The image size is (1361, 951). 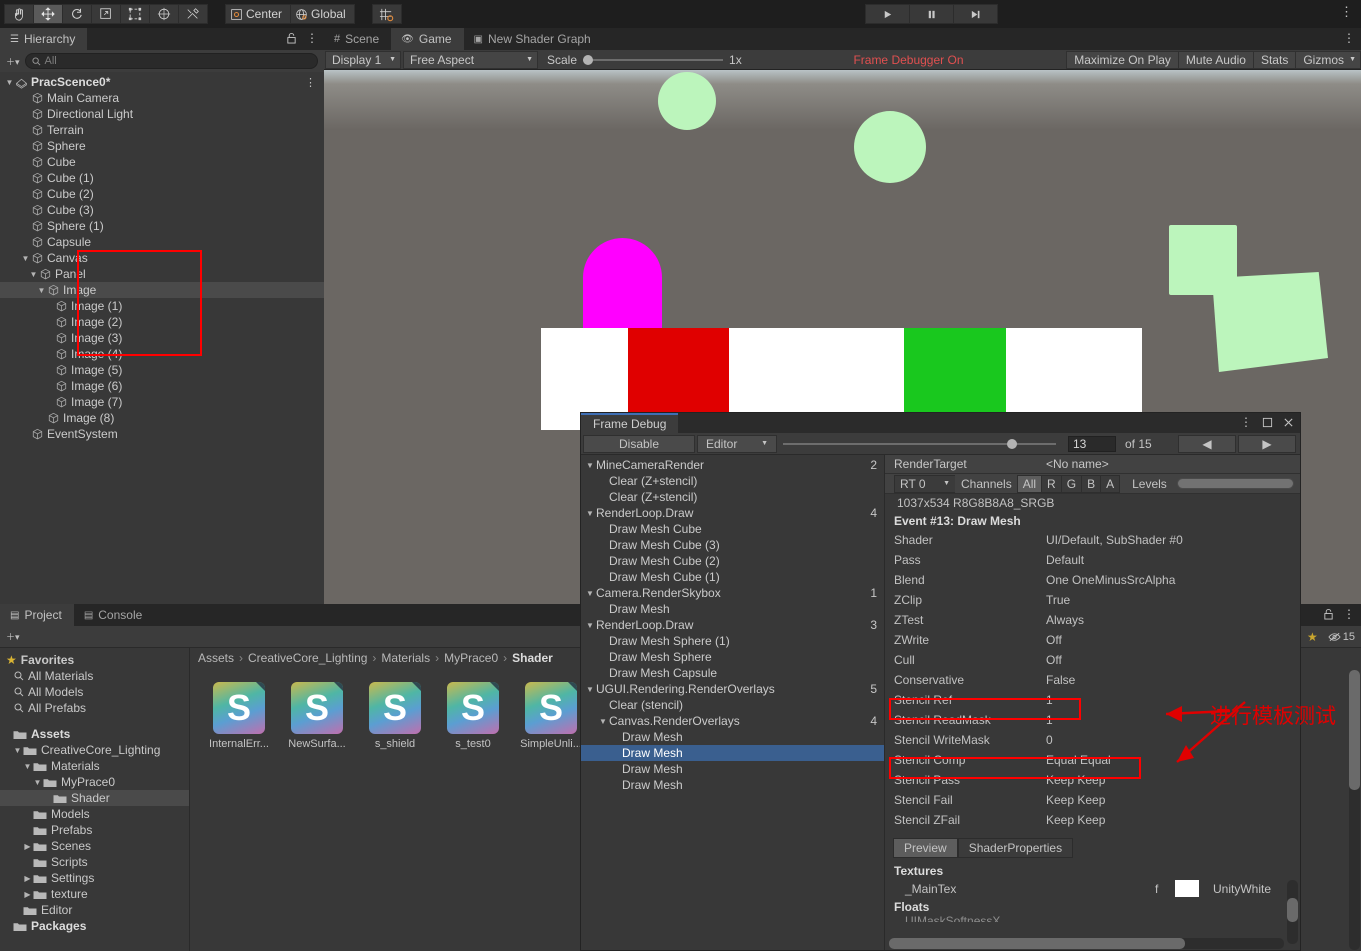 What do you see at coordinates (13, 61) in the screenshot?
I see `create-dropdown-icon: ＋▾` at bounding box center [13, 61].